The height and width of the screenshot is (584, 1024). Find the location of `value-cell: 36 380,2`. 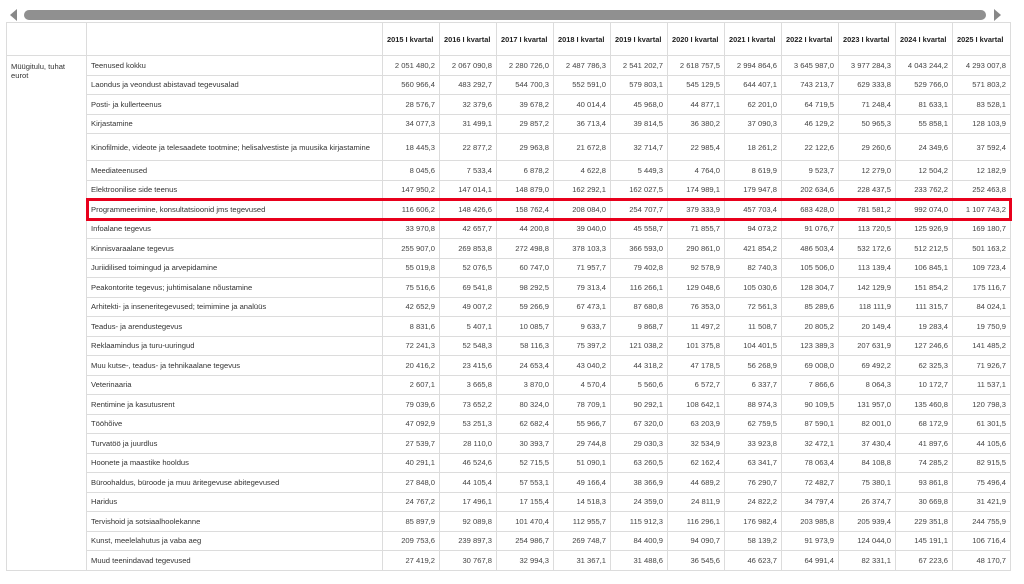

value-cell: 36 380,2 is located at coordinates (696, 123).